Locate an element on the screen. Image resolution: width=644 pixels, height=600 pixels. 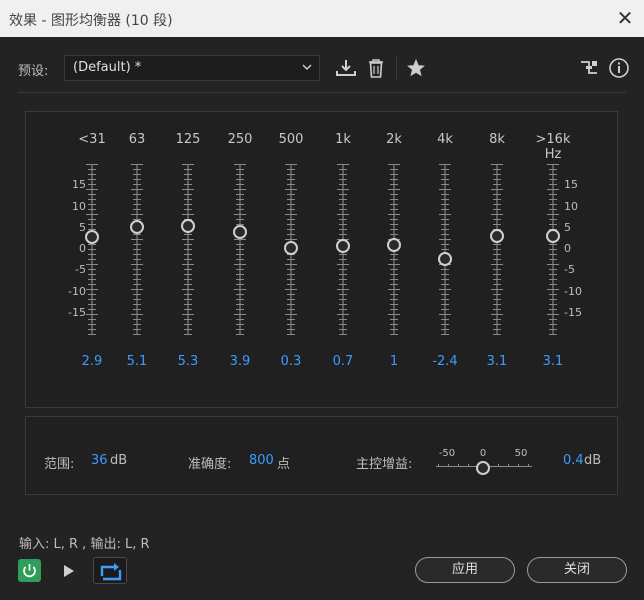
master-gain-value: 0.4 is located at coordinates (573, 460).